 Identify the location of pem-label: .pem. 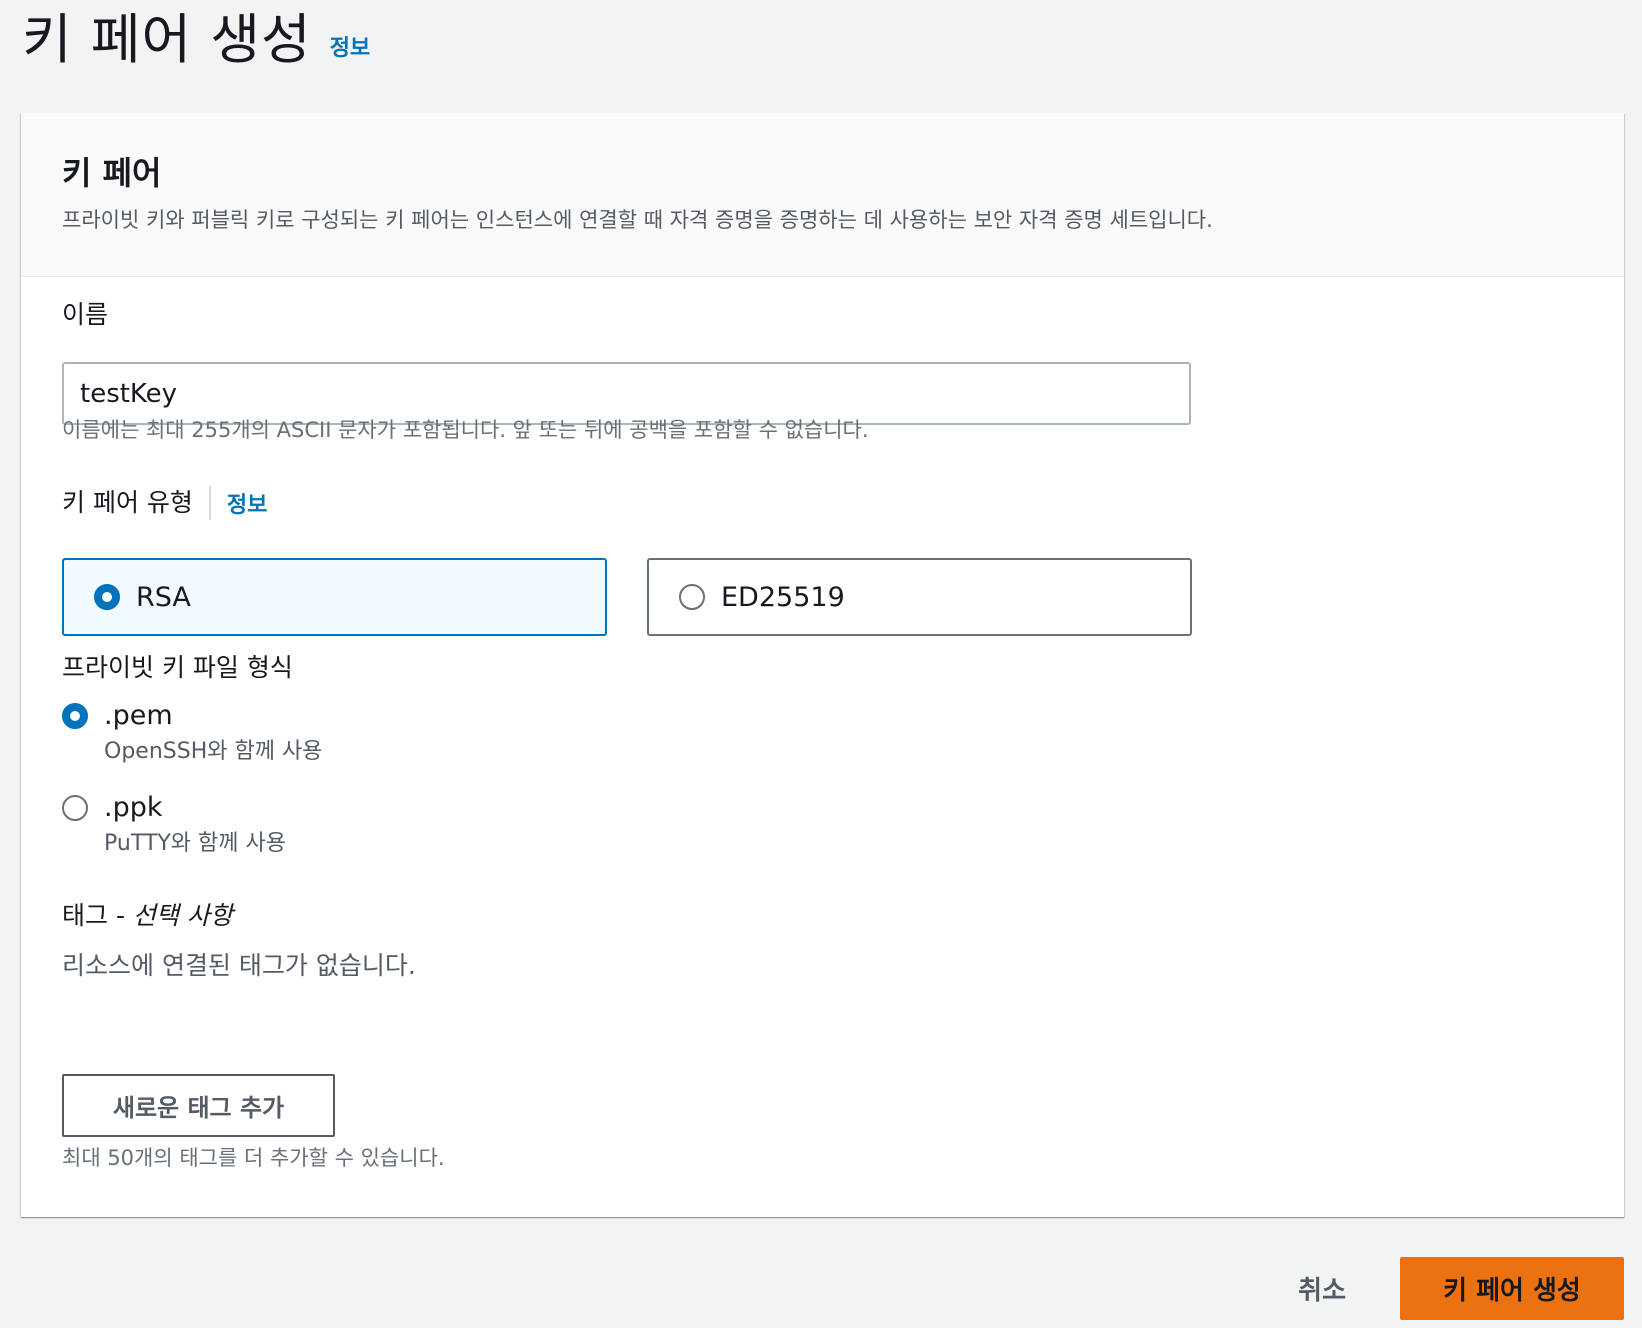
(138, 715).